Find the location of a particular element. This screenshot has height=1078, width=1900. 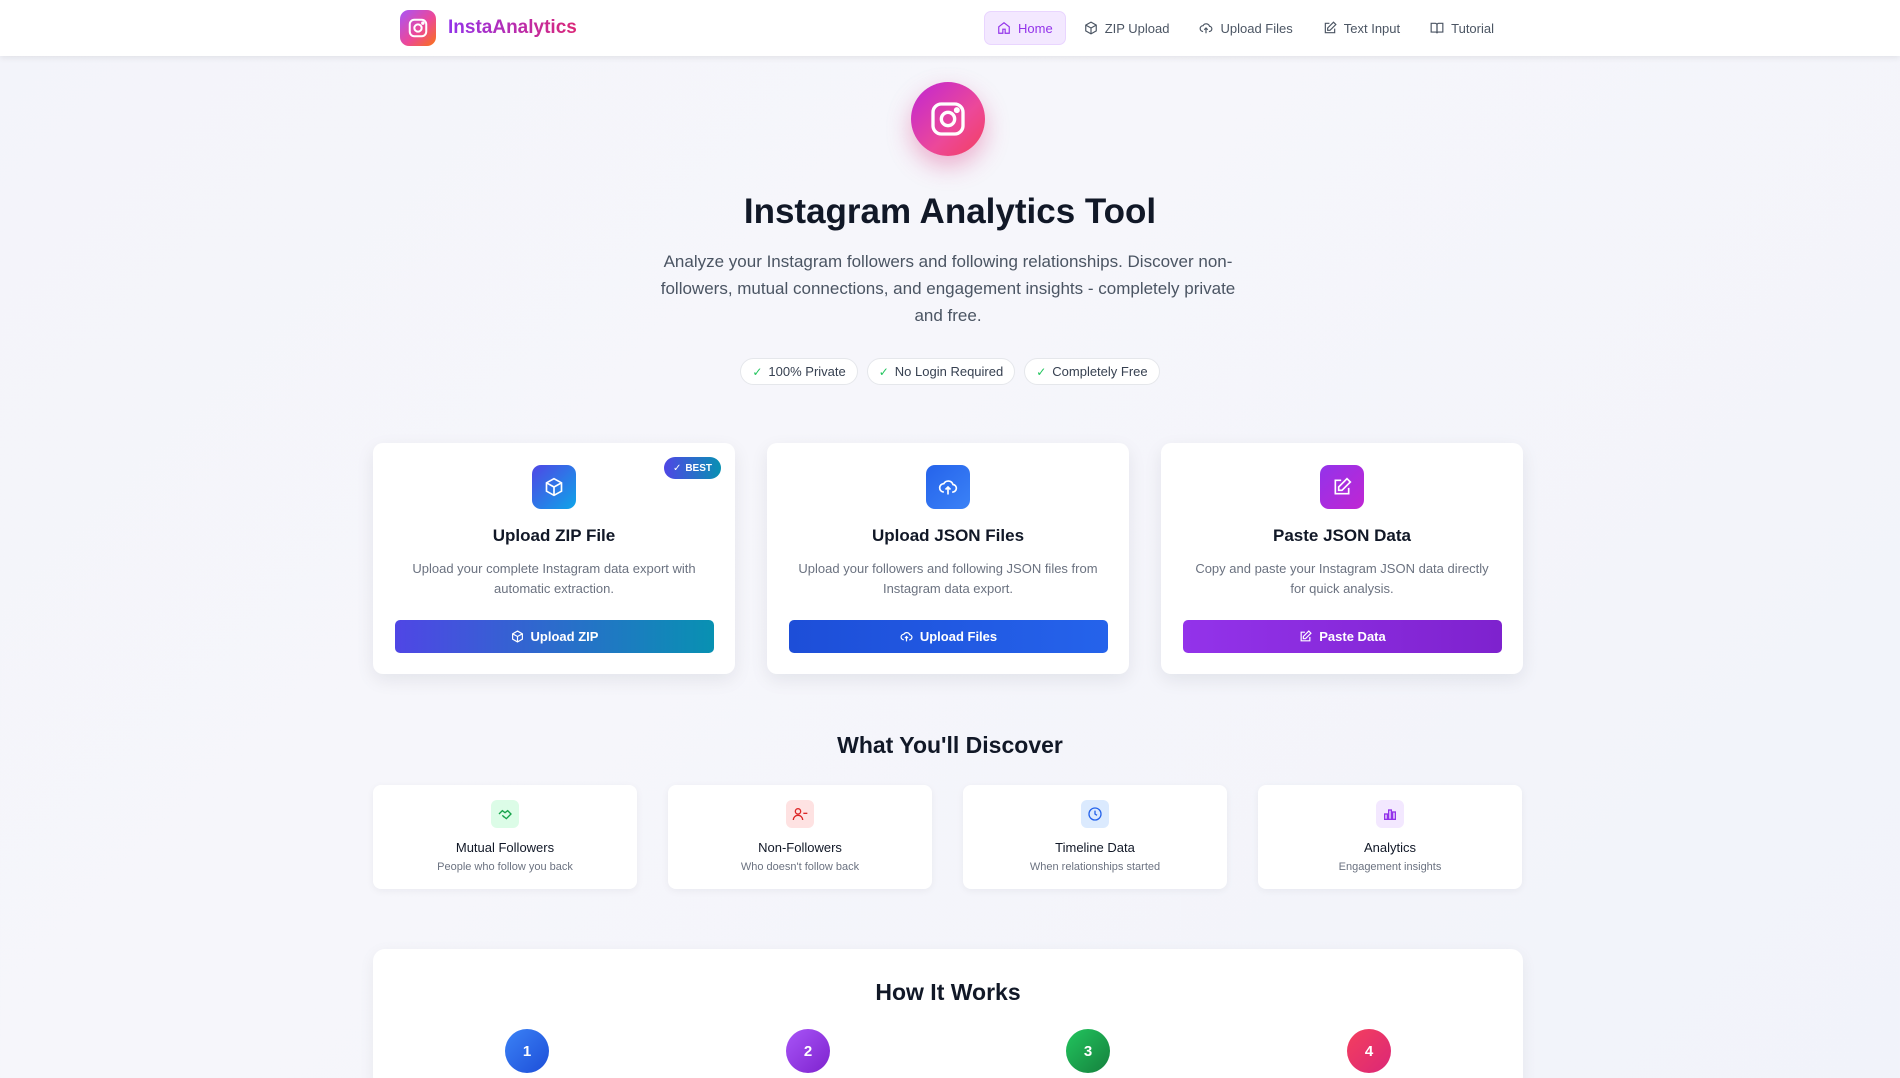

button-label: Paste Data is located at coordinates (1352, 636).